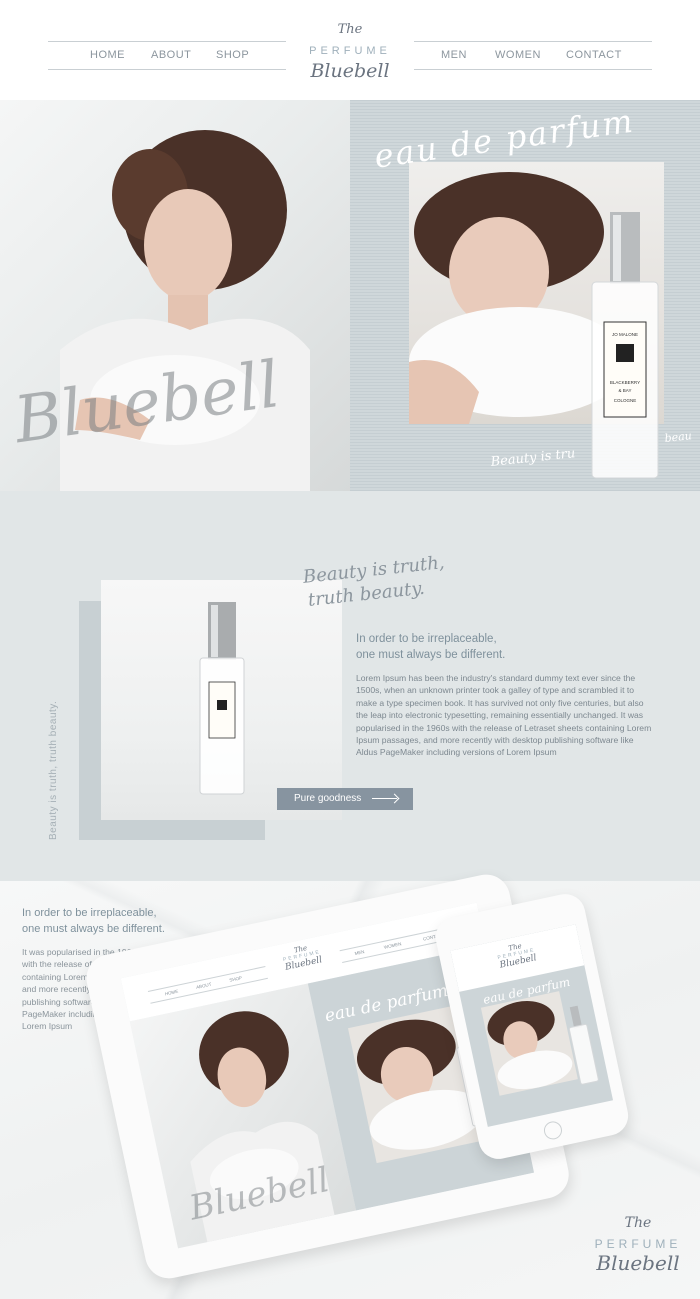  What do you see at coordinates (533, 69) in the screenshot?
I see `nav-divider-right-bottom` at bounding box center [533, 69].